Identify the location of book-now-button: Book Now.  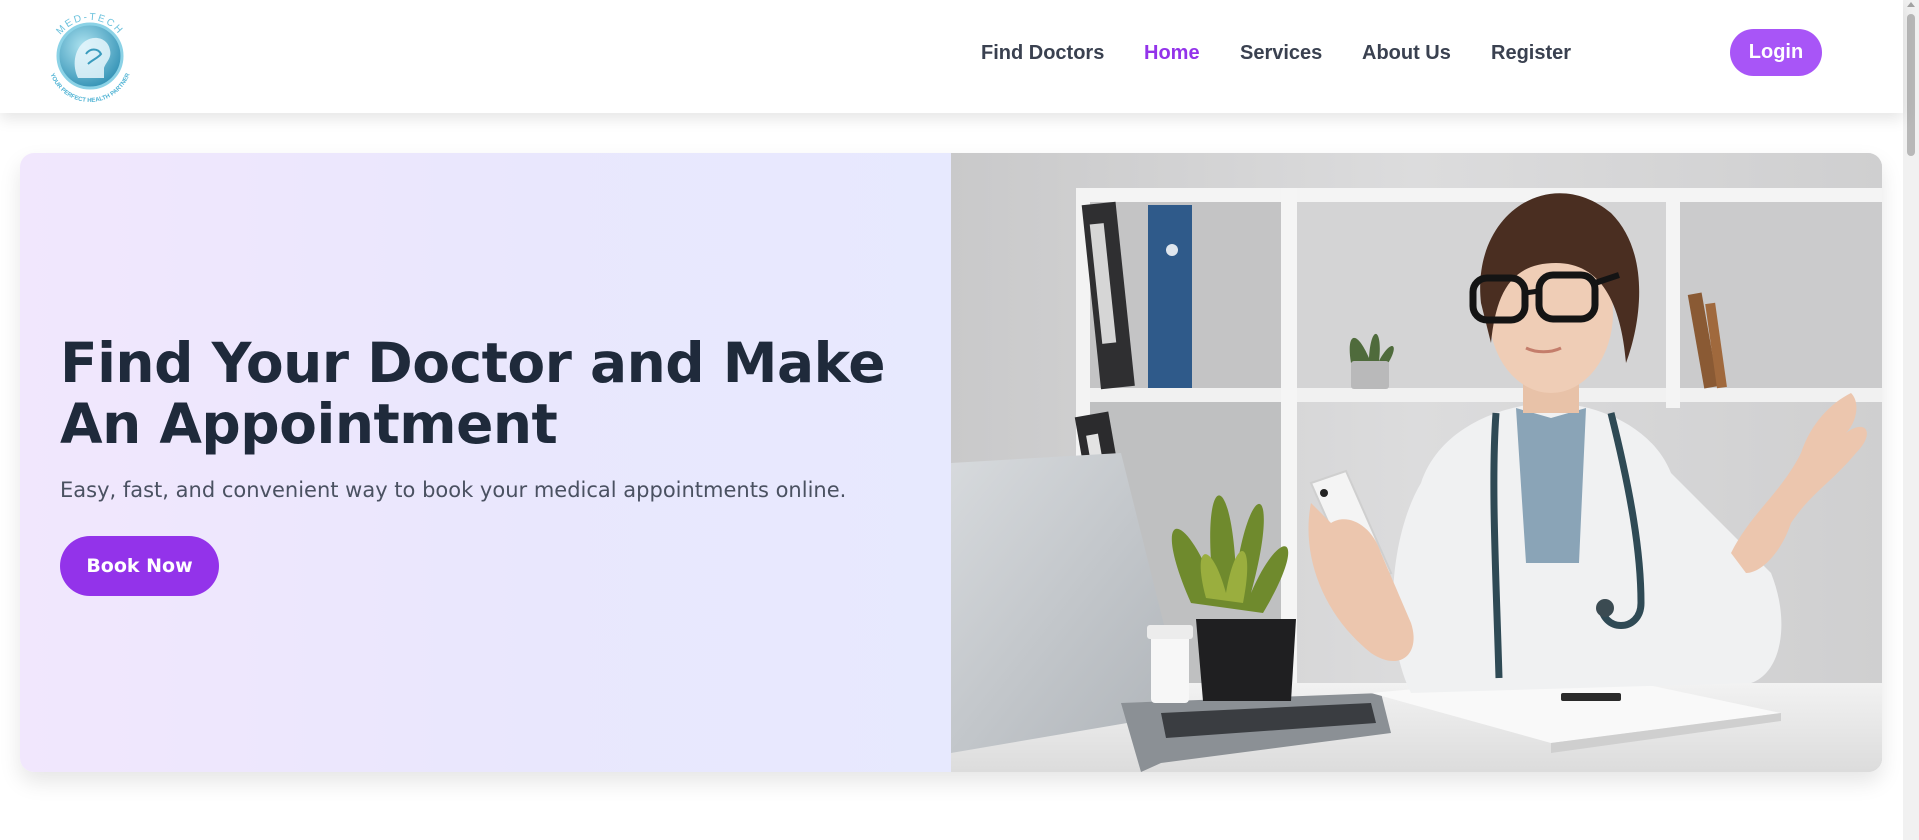
(139, 566).